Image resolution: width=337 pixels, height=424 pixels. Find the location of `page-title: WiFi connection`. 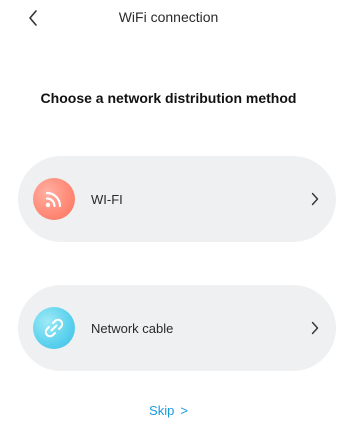

page-title: WiFi connection is located at coordinates (168, 17).